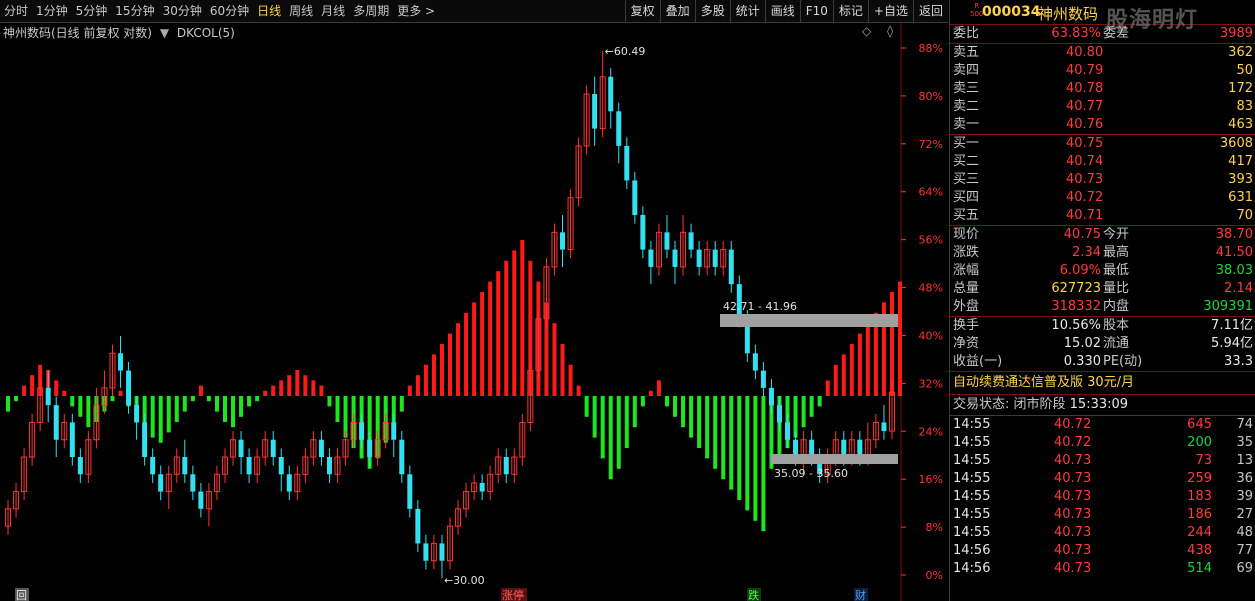 The image size is (1255, 601). What do you see at coordinates (782, 11) in the screenshot?
I see `toolbar-button-4: 画线` at bounding box center [782, 11].